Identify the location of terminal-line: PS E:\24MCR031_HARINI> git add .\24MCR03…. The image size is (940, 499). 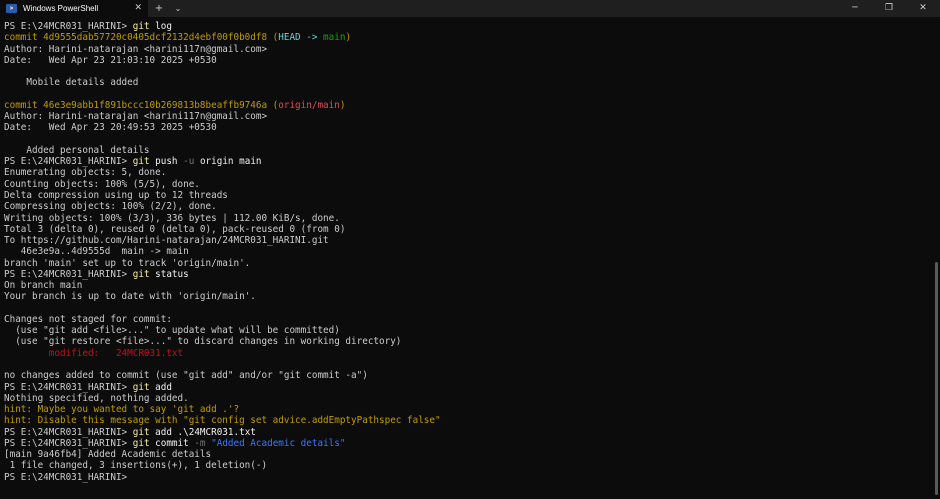
(468, 432).